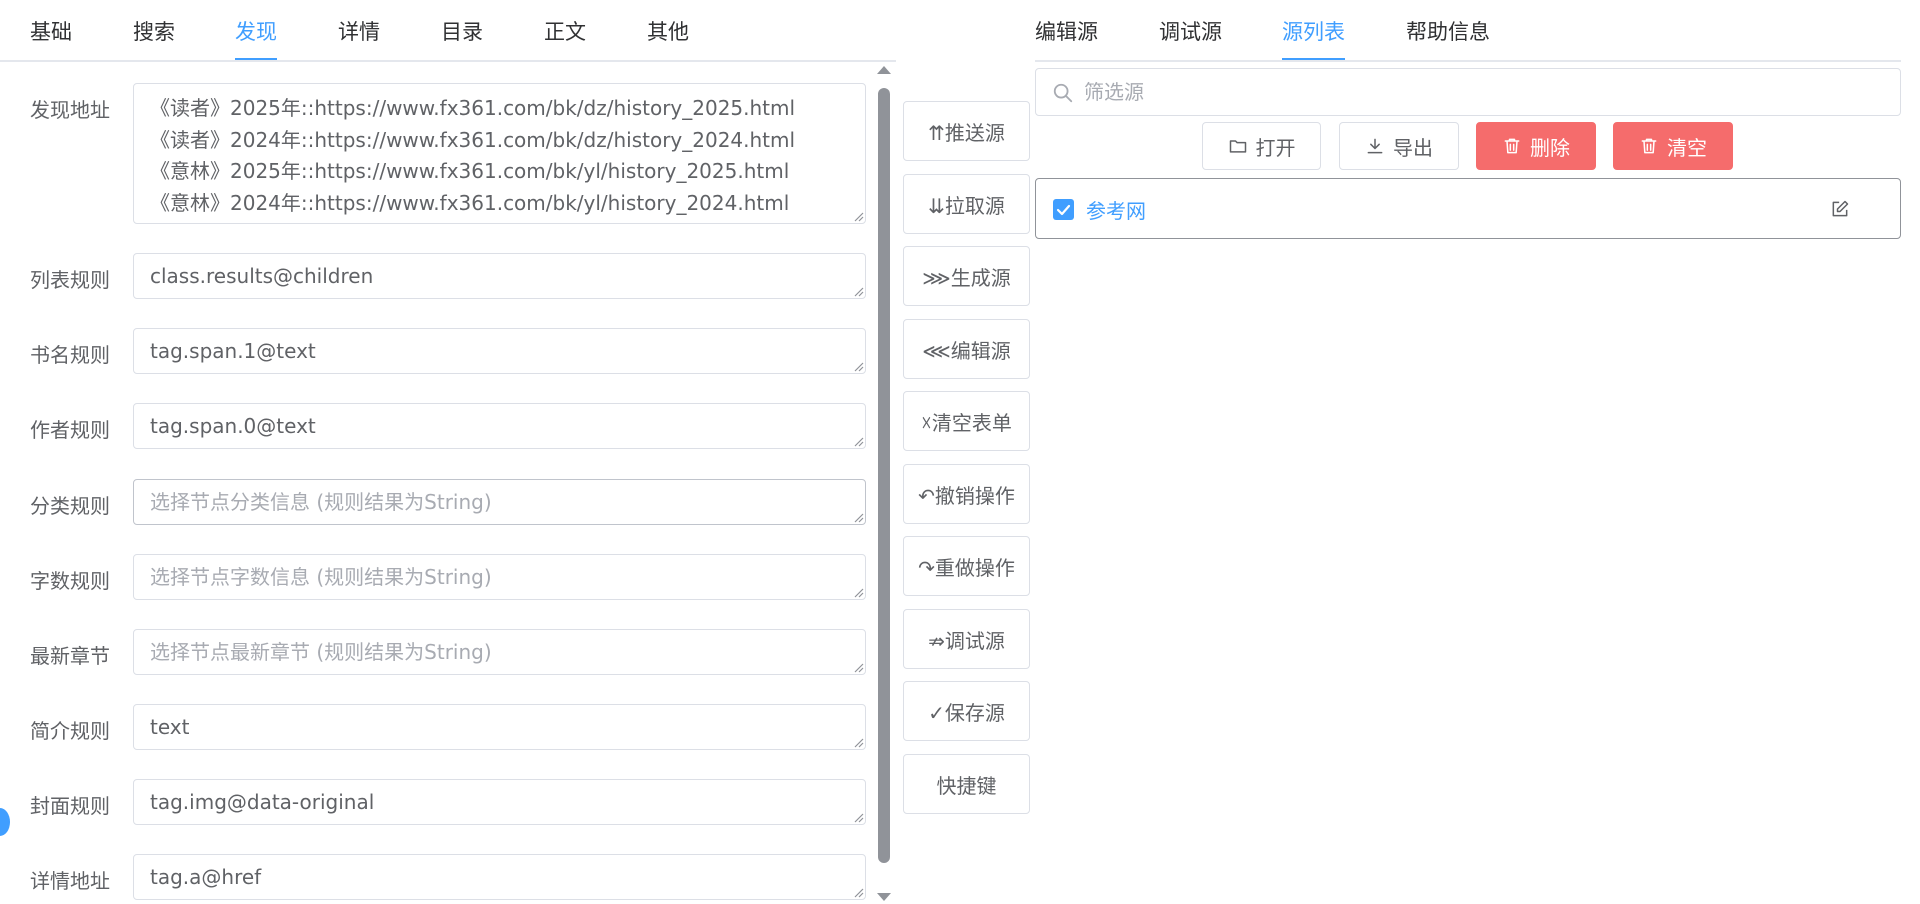 This screenshot has height=904, width=1920. What do you see at coordinates (1066, 31) in the screenshot?
I see `tab-edit-source: 编辑源` at bounding box center [1066, 31].